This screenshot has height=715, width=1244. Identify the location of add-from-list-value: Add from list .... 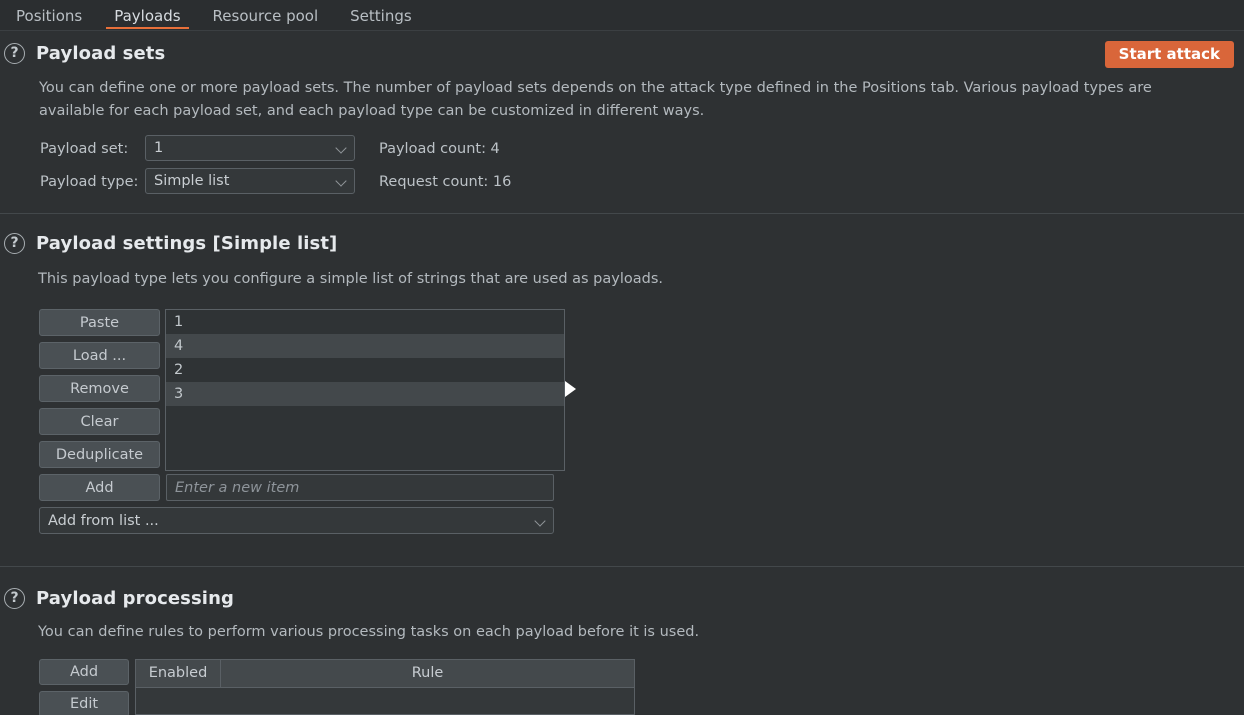
(103, 520).